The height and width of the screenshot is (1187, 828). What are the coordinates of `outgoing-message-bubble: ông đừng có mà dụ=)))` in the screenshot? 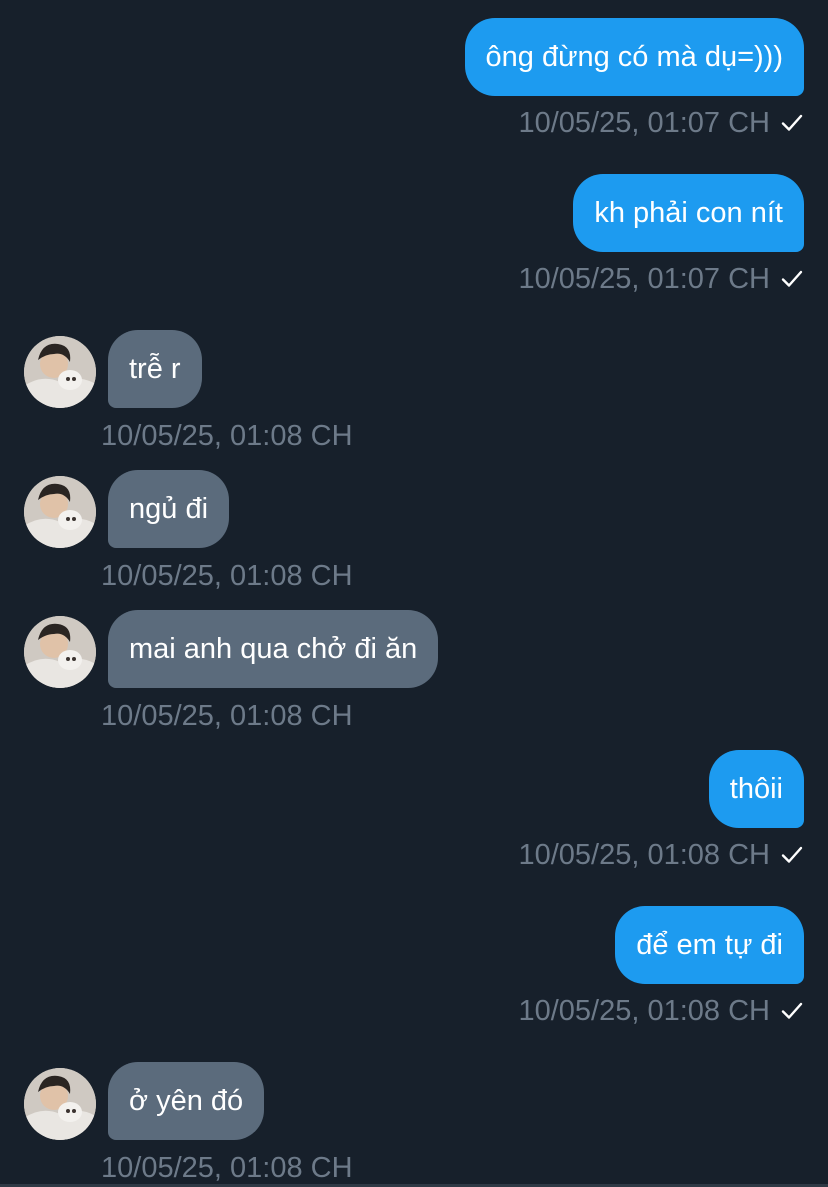 It's located at (634, 57).